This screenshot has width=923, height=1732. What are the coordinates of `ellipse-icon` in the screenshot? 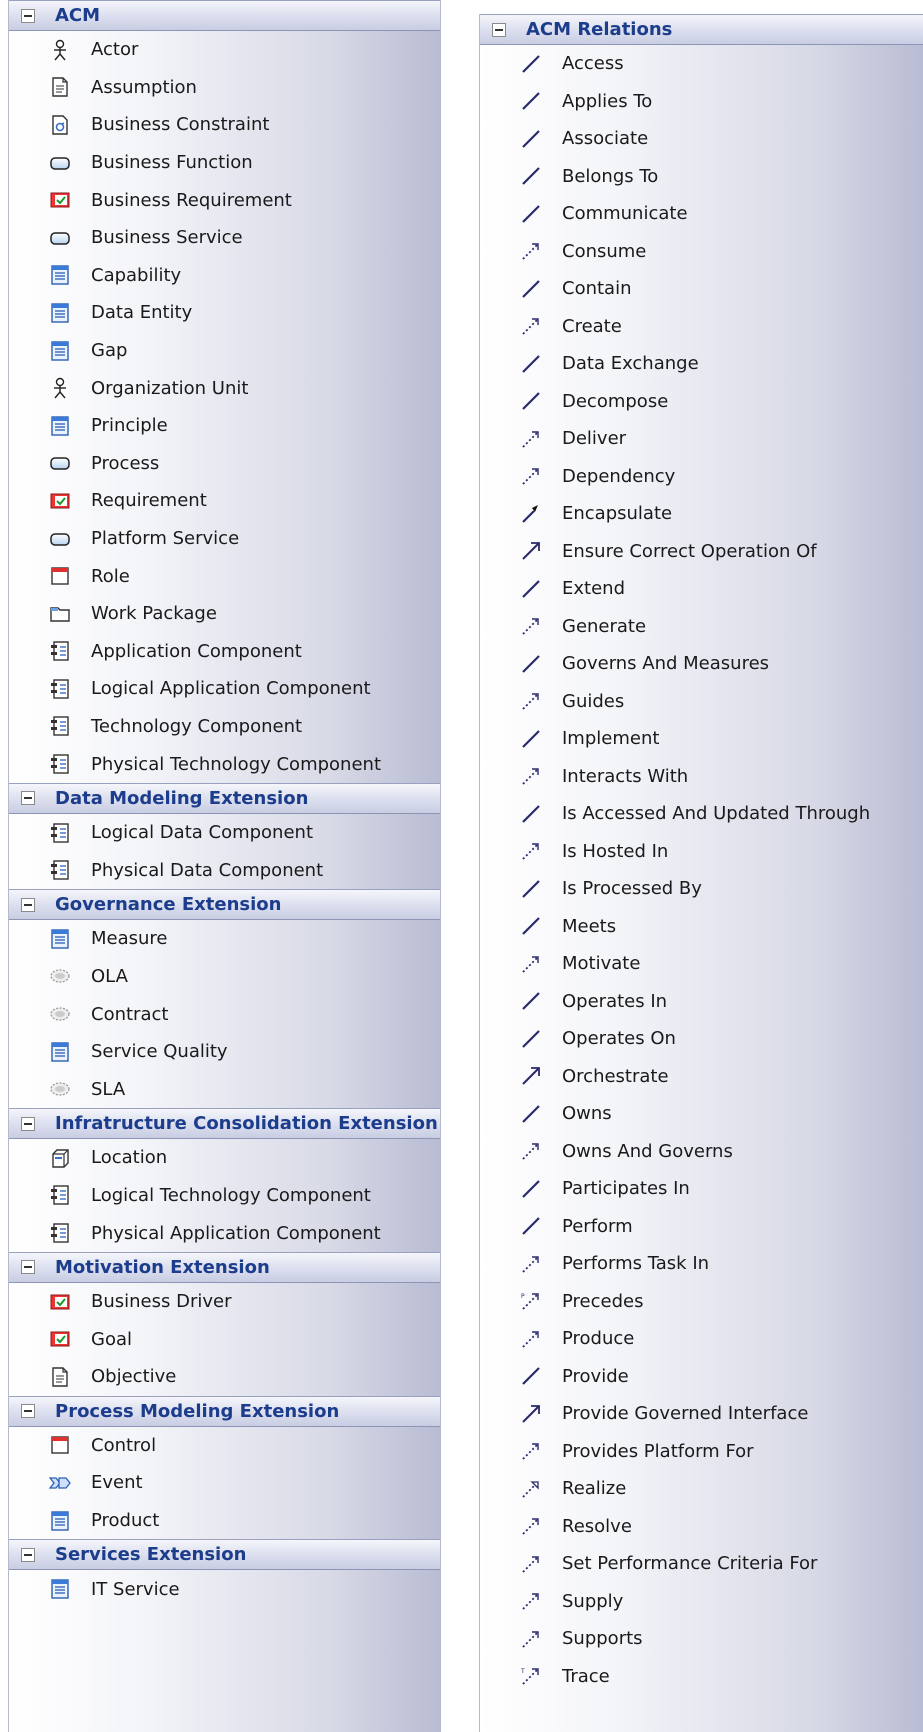 It's located at (60, 1014).